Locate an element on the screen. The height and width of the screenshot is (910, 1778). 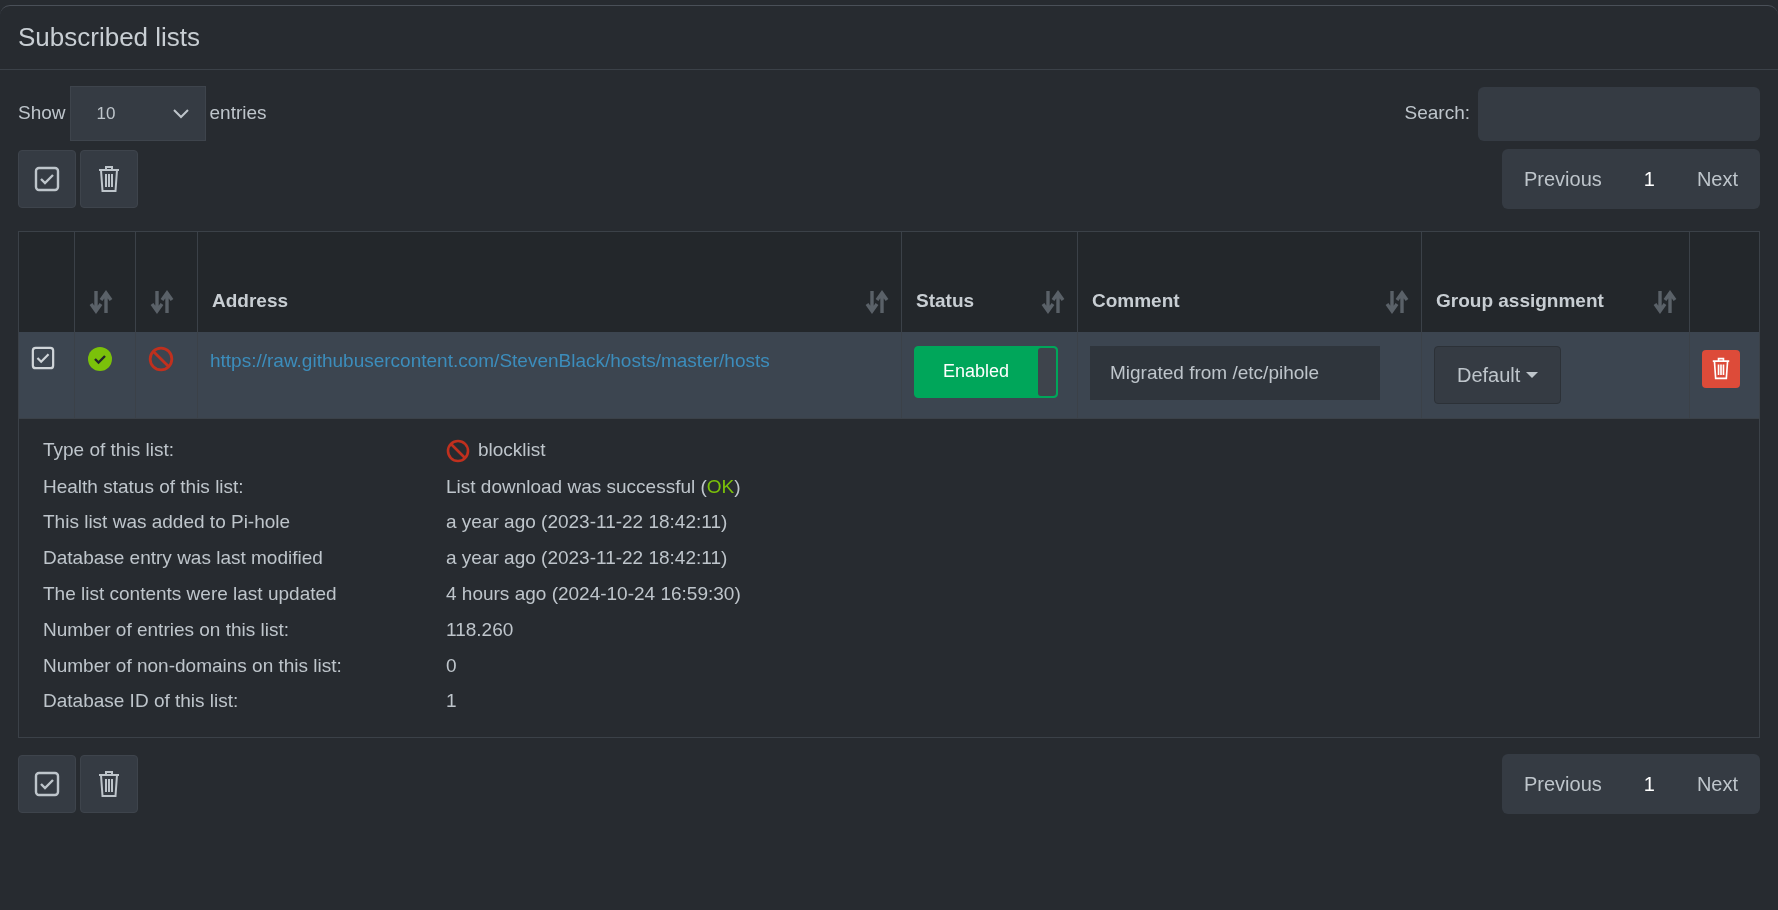
detail-value: 4 hours ago (2024-10-24 16:59:30) is located at coordinates (593, 594).